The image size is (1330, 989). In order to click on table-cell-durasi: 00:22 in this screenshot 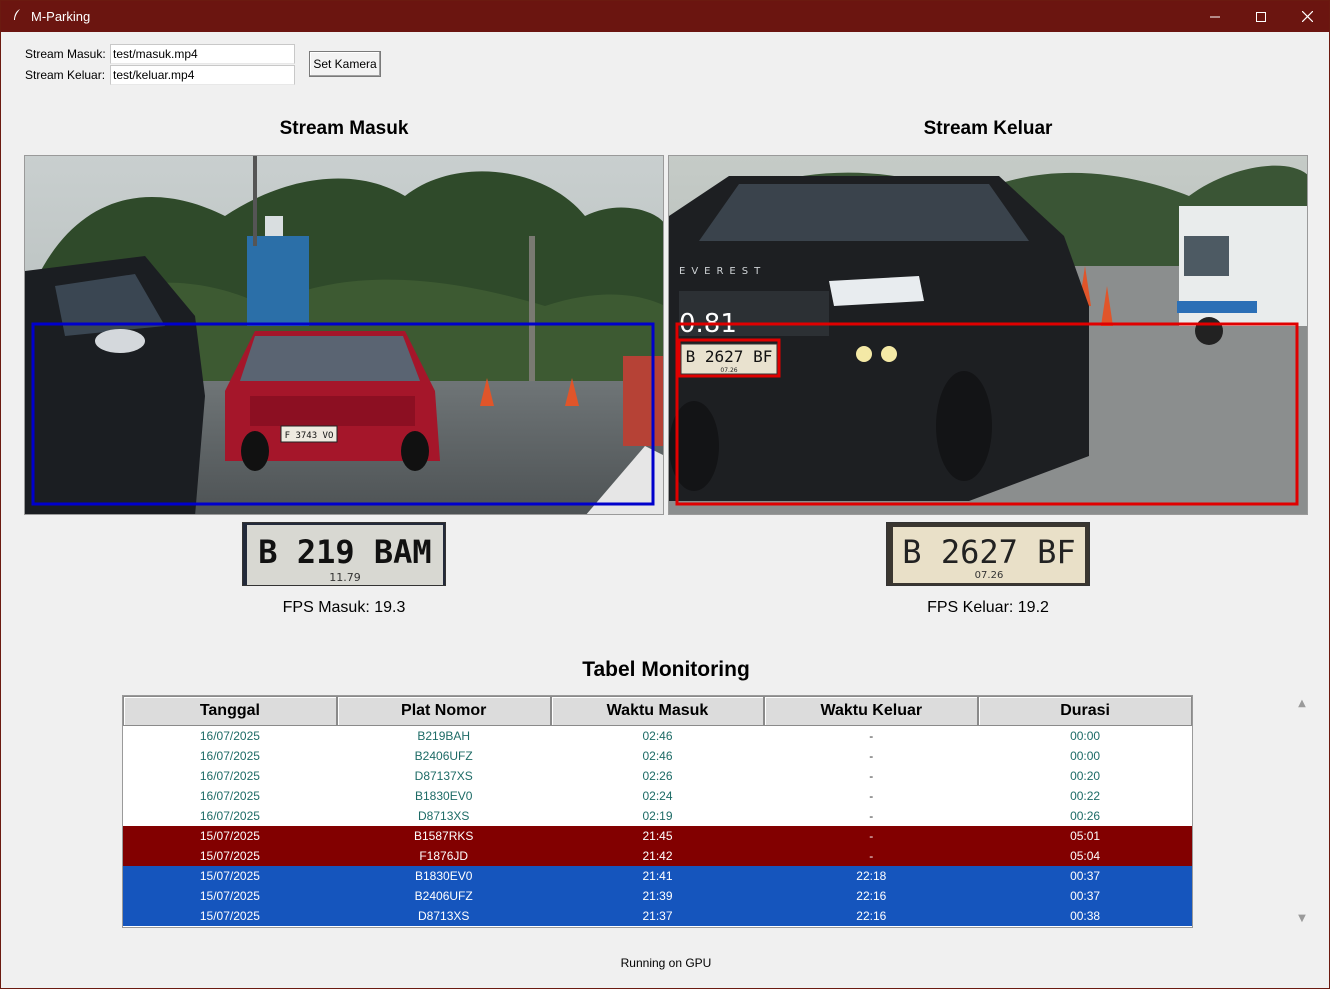, I will do `click(1085, 796)`.